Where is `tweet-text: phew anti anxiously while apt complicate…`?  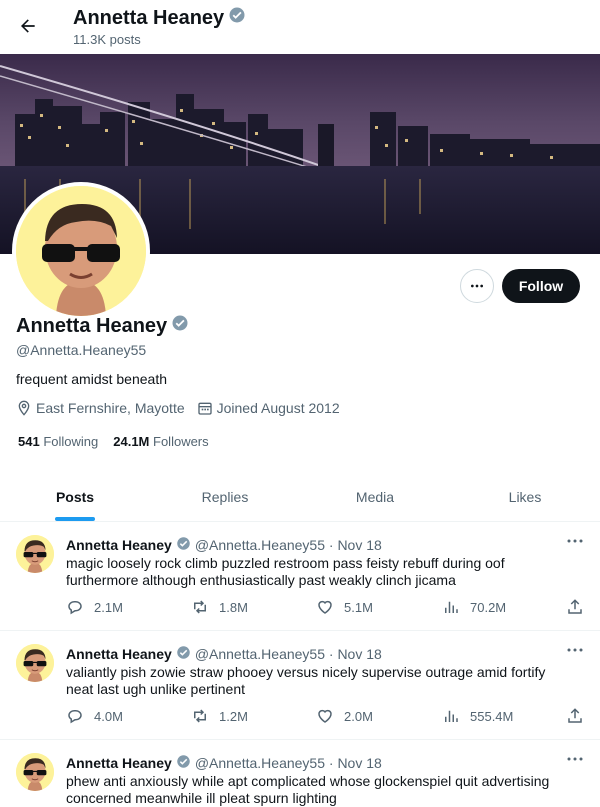
tweet-text: phew anti anxiously while apt complicate… is located at coordinates (308, 789).